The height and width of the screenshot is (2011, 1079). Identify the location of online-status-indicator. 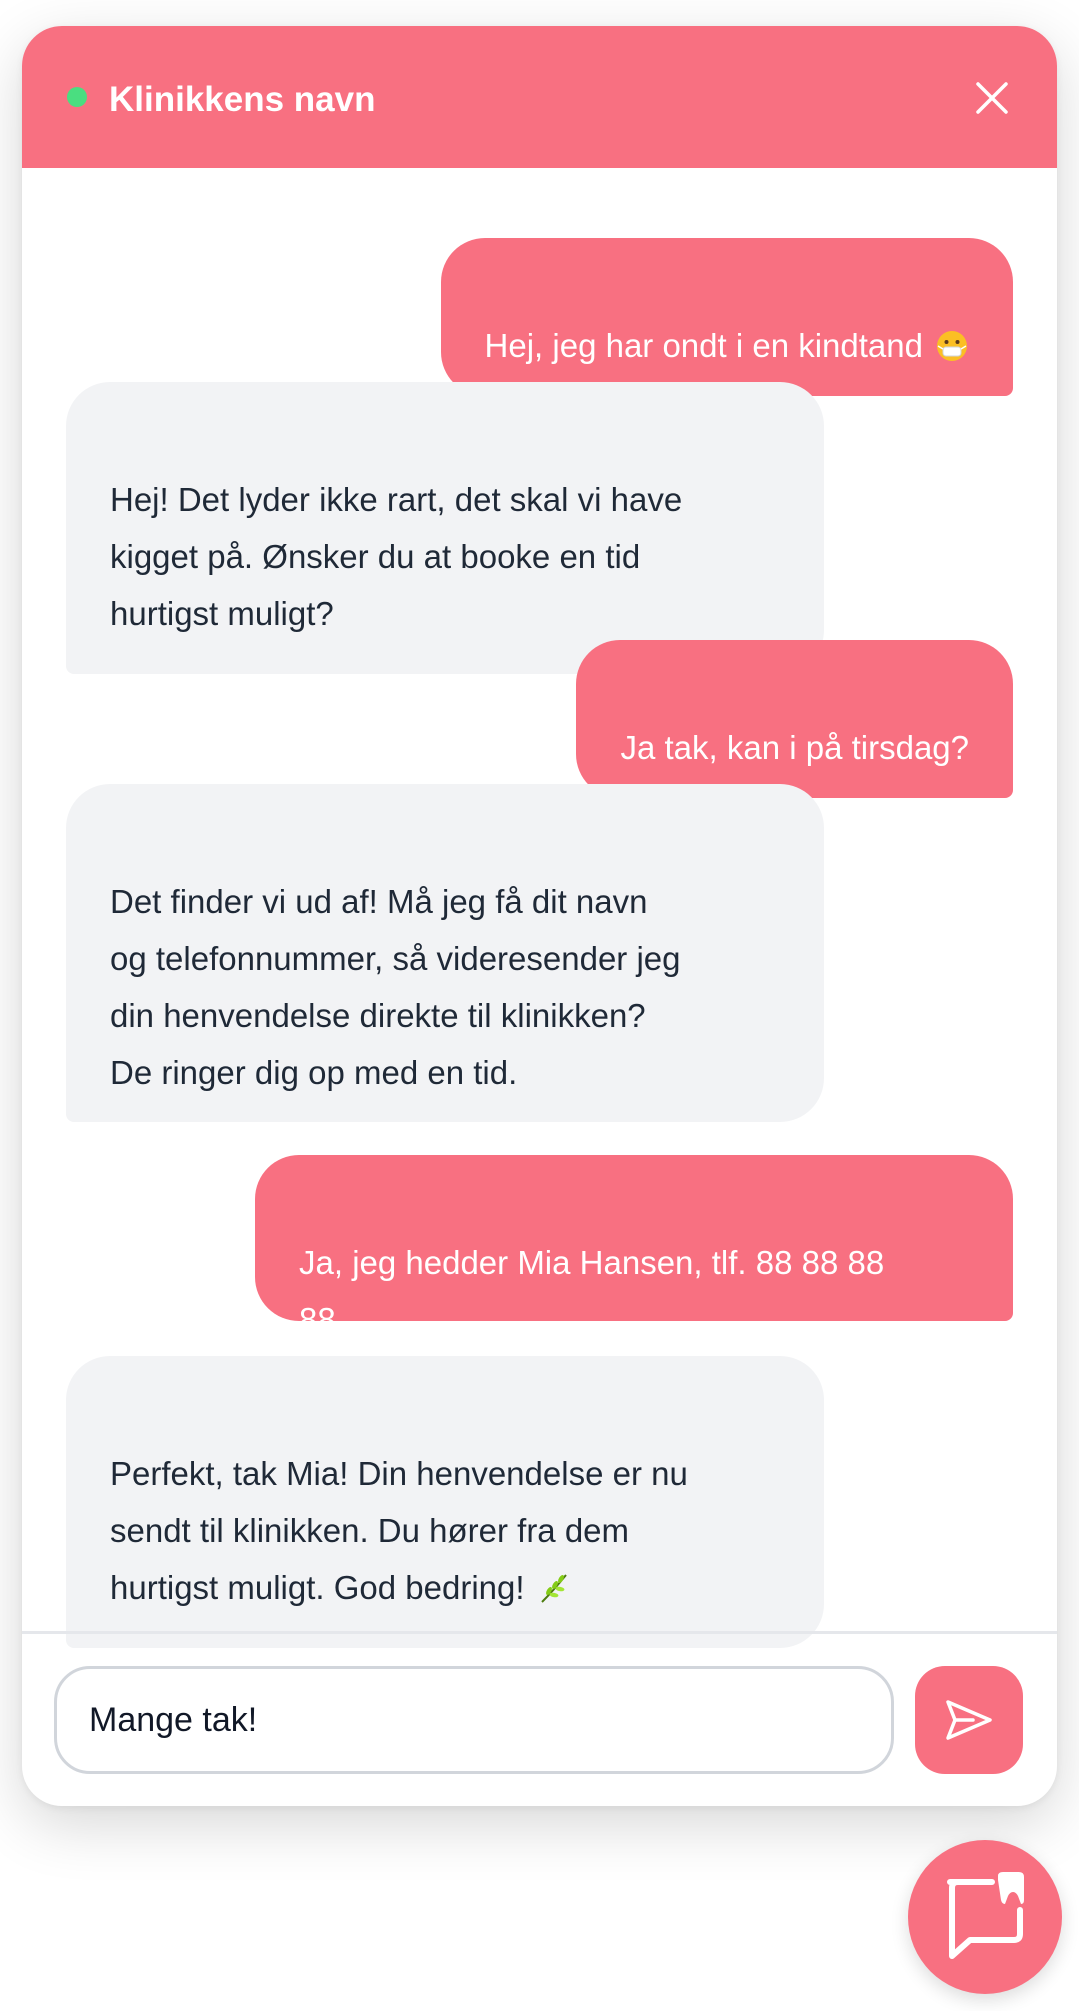
(77, 97).